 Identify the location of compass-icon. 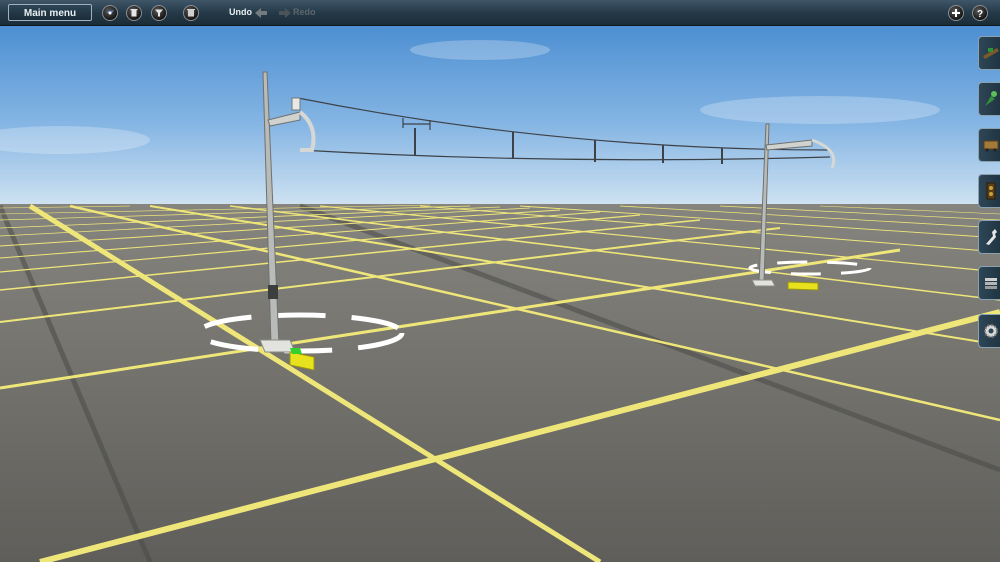
(110, 13).